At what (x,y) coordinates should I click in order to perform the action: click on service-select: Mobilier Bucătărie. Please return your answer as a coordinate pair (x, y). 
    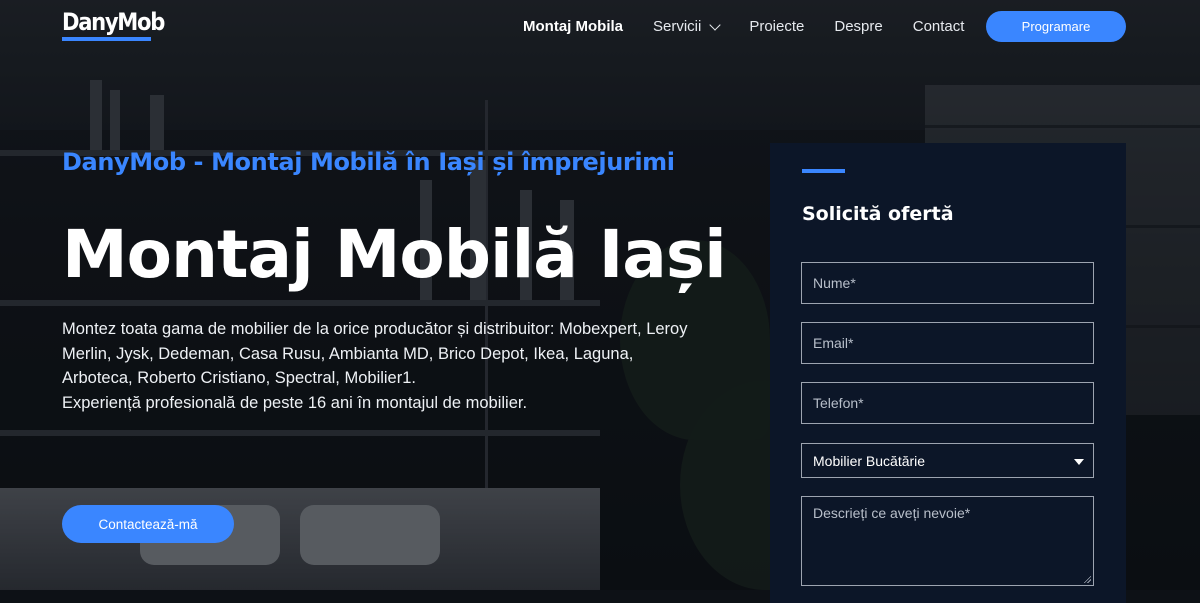
    Looking at the image, I should click on (947, 460).